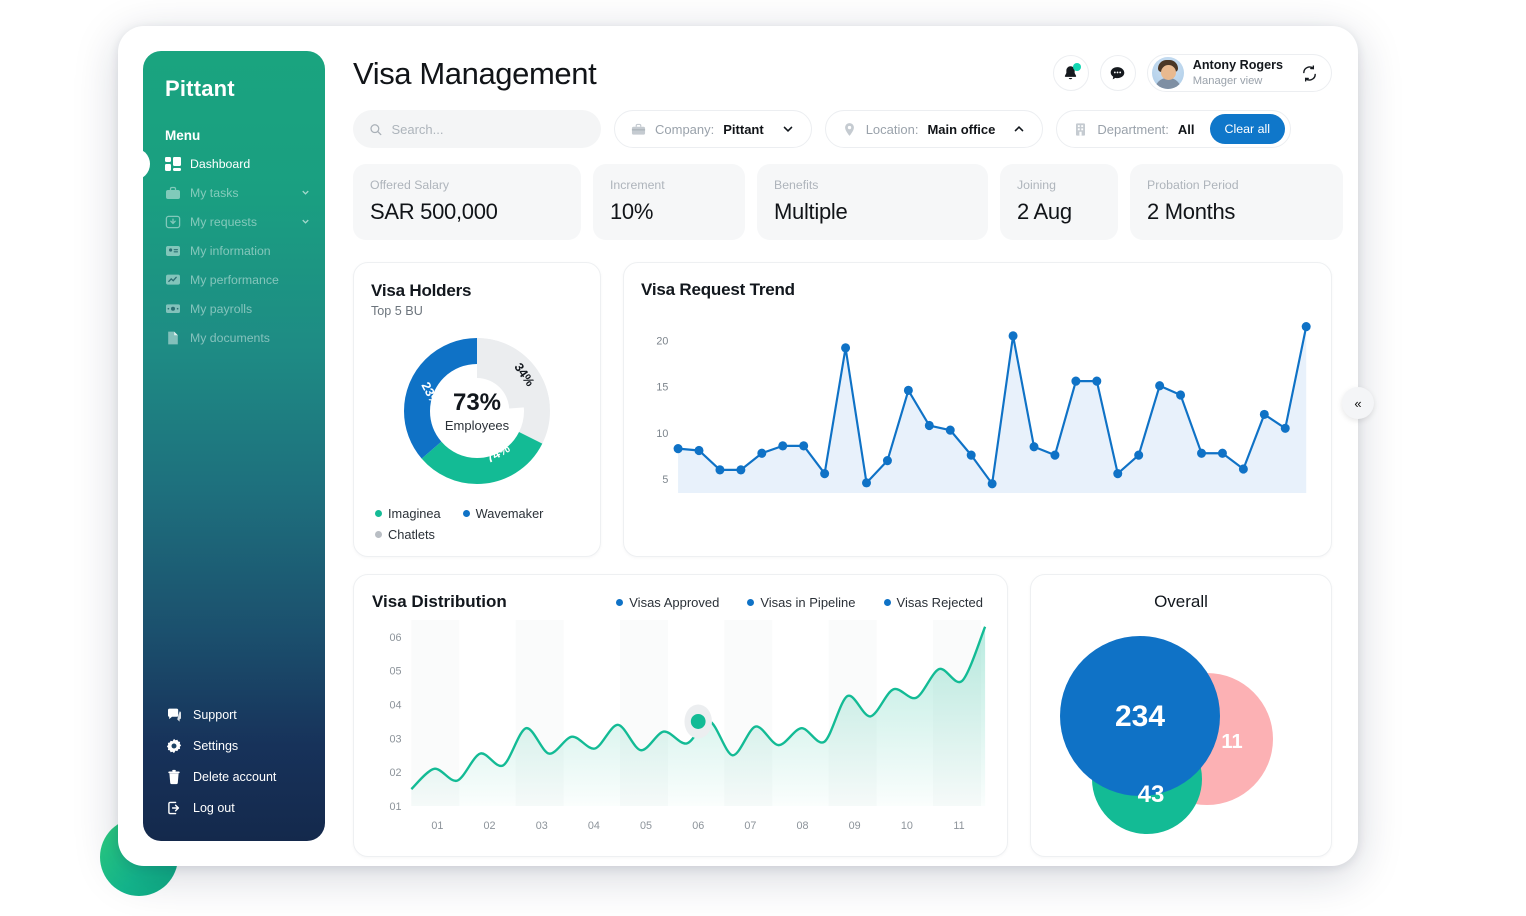  What do you see at coordinates (662, 434) in the screenshot?
I see `y-axis-tick: 10` at bounding box center [662, 434].